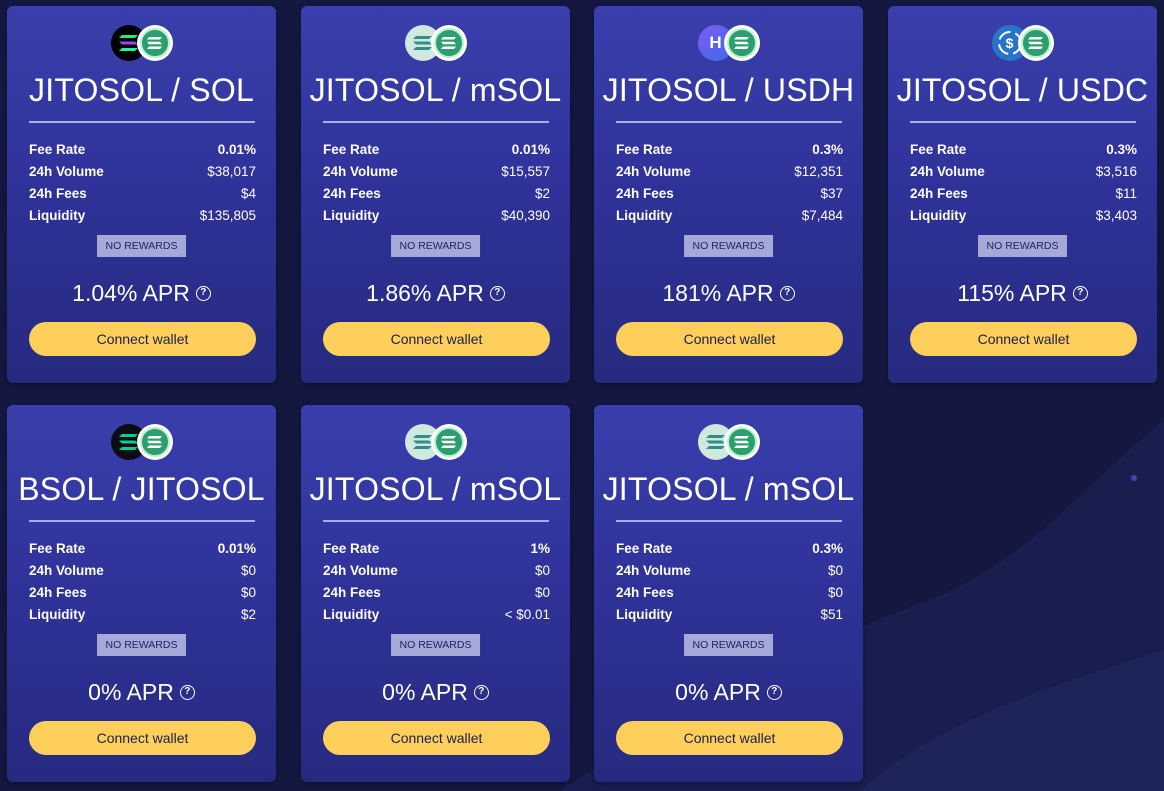 The height and width of the screenshot is (791, 1164). Describe the element at coordinates (729, 216) in the screenshot. I see `liquidity-row: Liquidity $7,484` at that location.